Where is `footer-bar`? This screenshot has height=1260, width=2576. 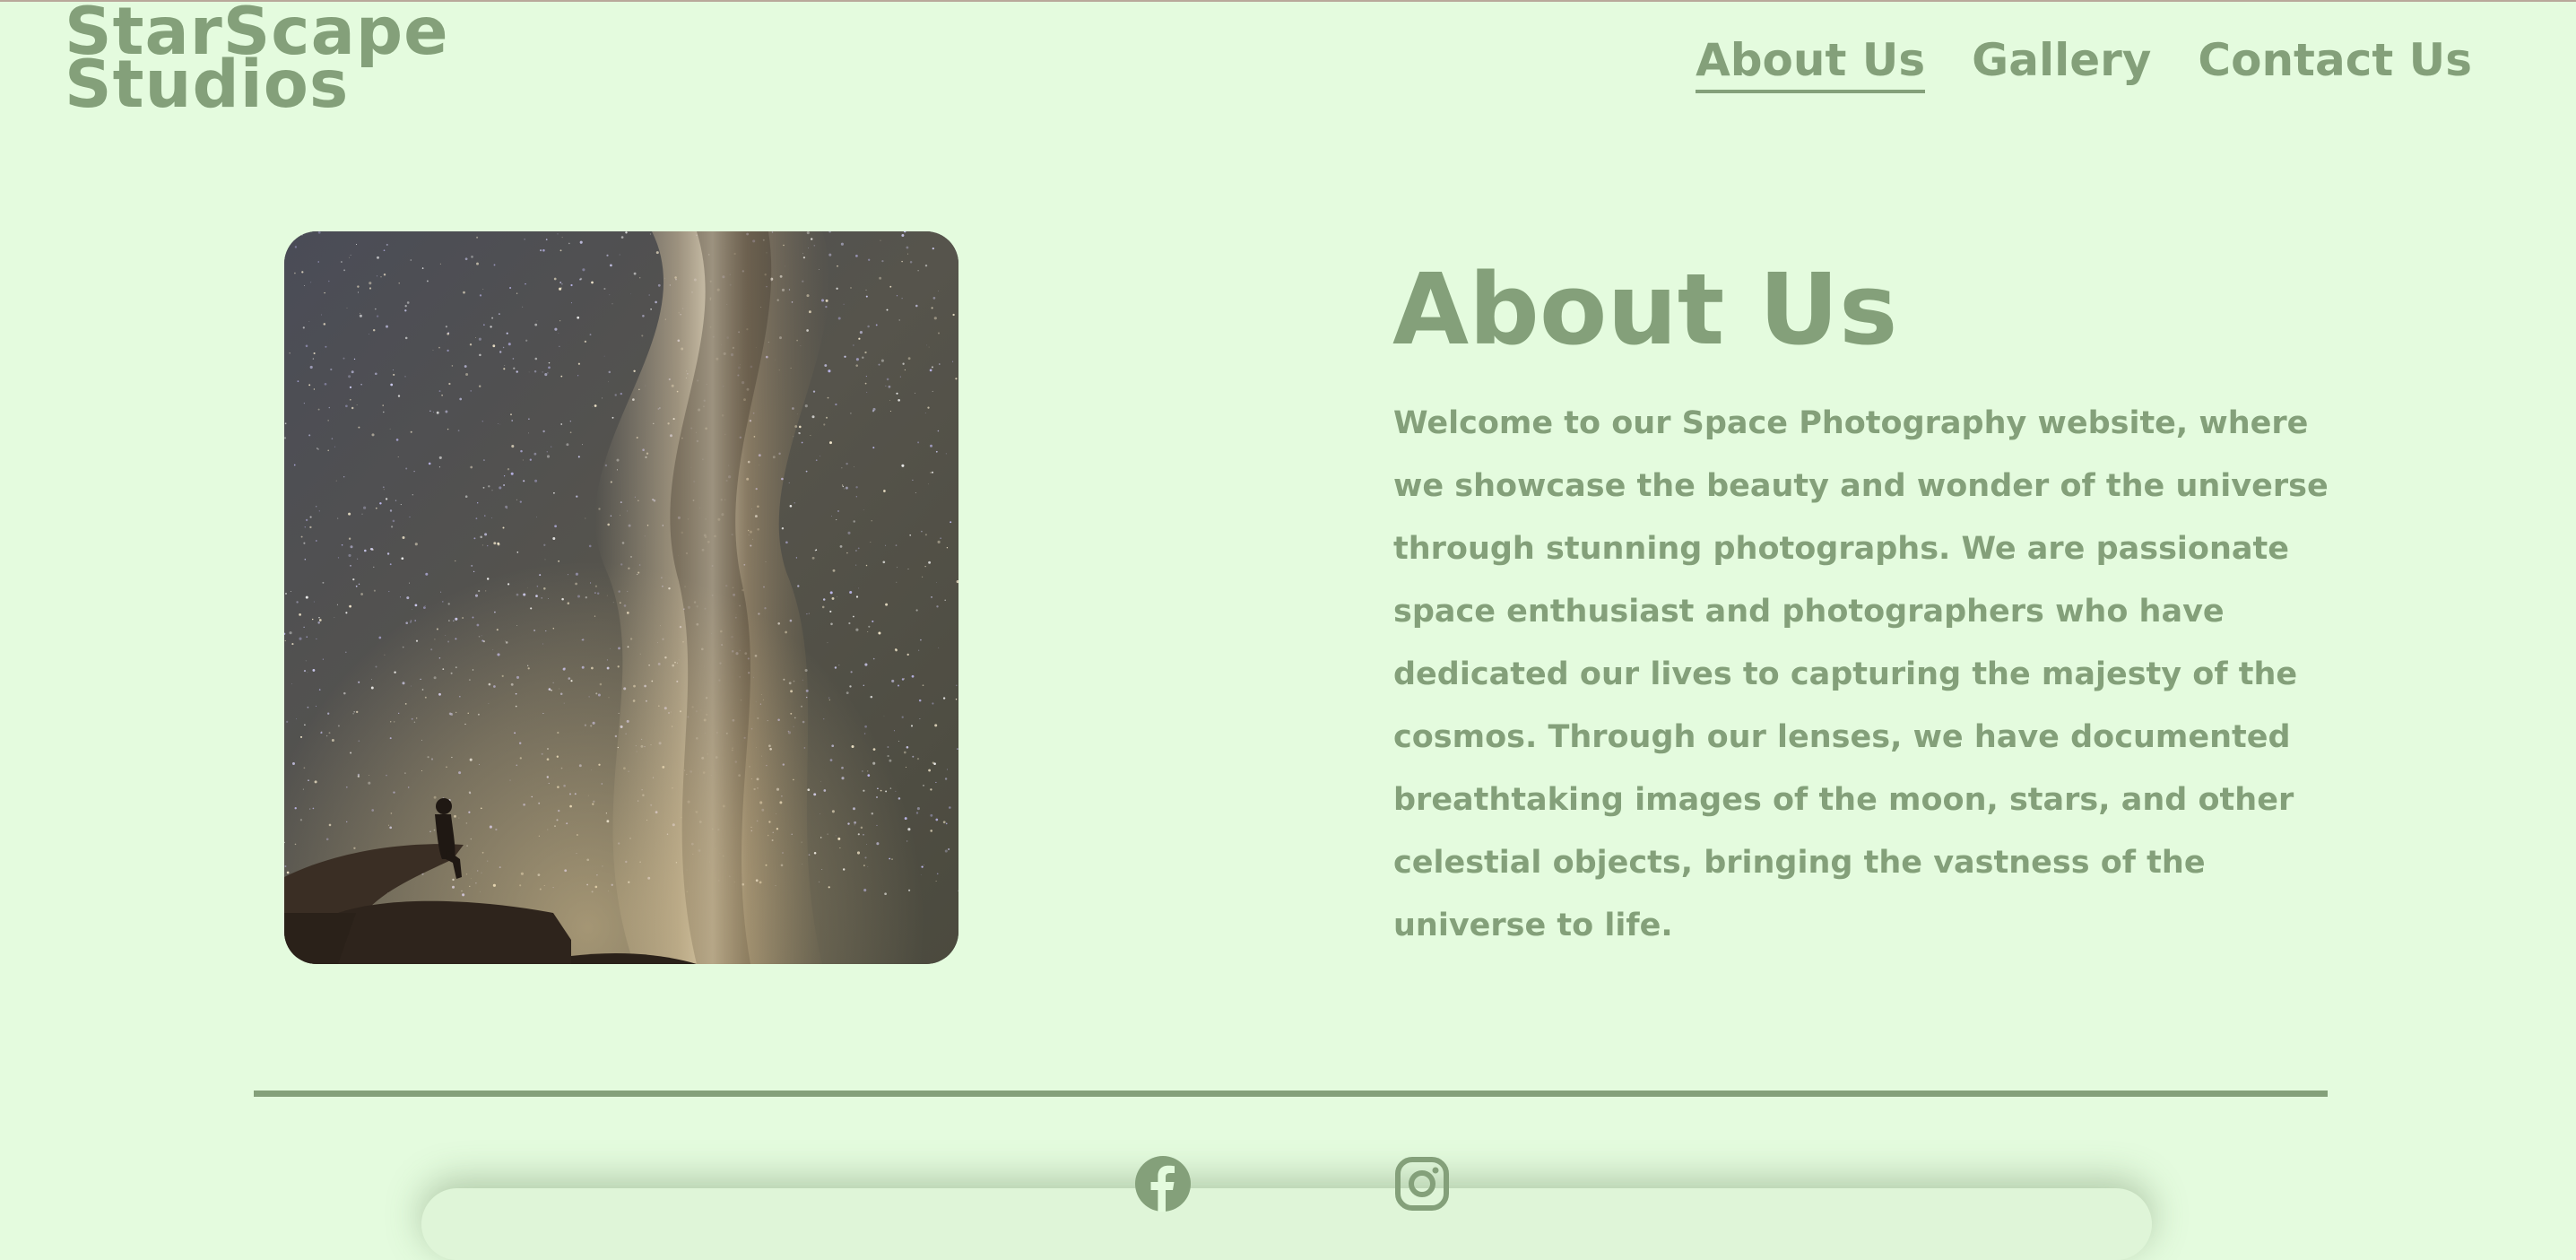
footer-bar is located at coordinates (1286, 1224).